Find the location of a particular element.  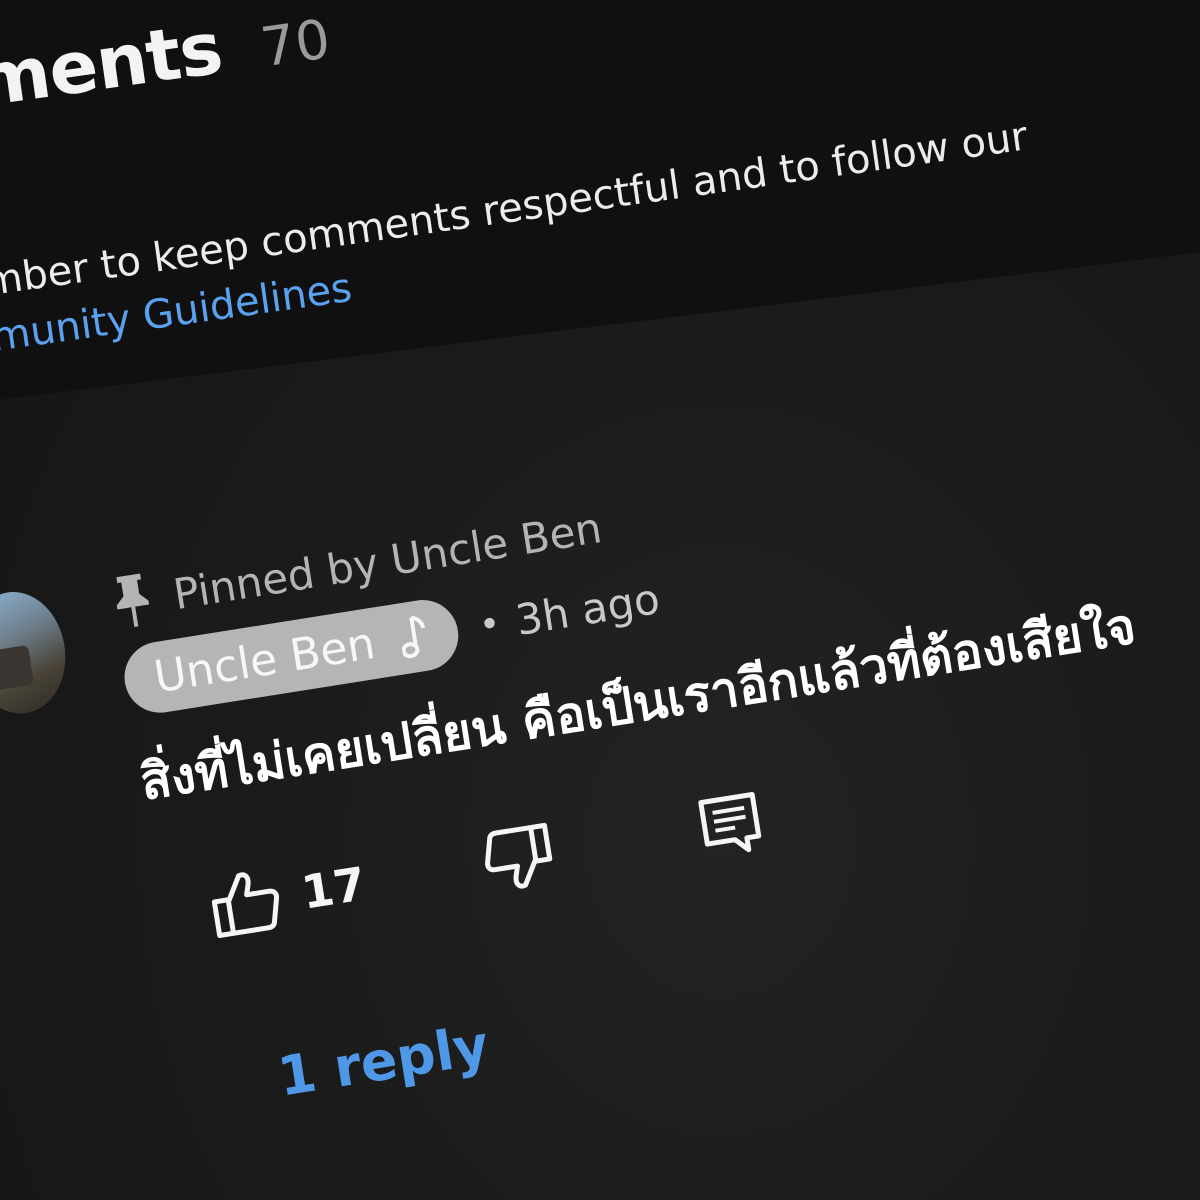

thumb-down-icon is located at coordinates (519, 855).